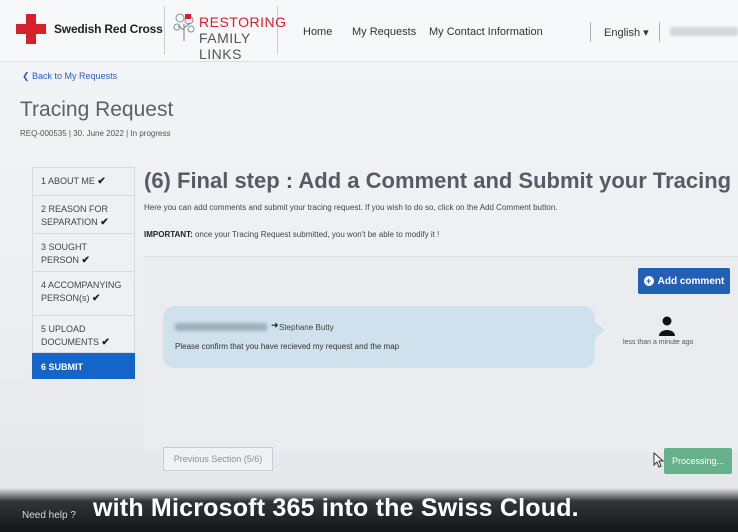 This screenshot has height=532, width=738. I want to click on user-name-blurred, so click(704, 31).